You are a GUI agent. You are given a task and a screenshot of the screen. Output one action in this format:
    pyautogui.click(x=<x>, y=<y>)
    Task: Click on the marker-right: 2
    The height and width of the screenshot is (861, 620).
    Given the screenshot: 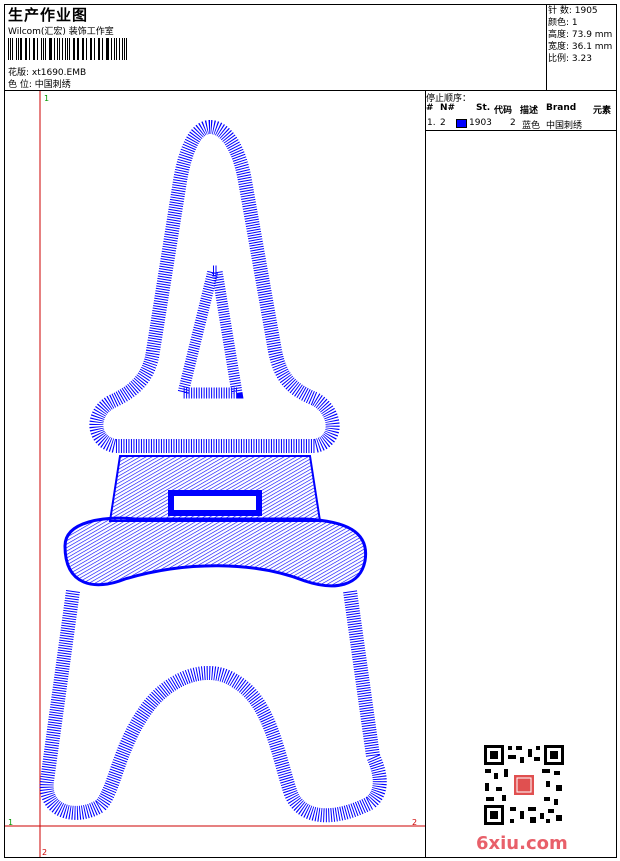 What is the action you would take?
    pyautogui.click(x=414, y=822)
    